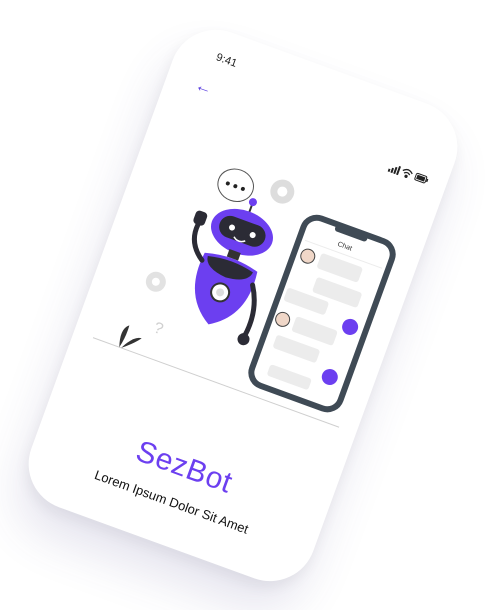  Describe the element at coordinates (421, 178) in the screenshot. I see `battery-icon` at that location.